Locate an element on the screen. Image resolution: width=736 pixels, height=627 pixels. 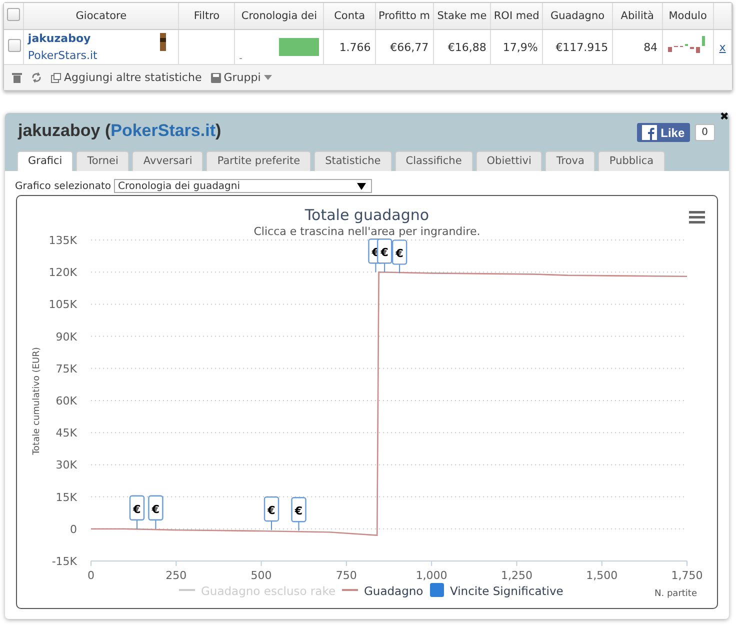
tab: Classifiche is located at coordinates (433, 161).